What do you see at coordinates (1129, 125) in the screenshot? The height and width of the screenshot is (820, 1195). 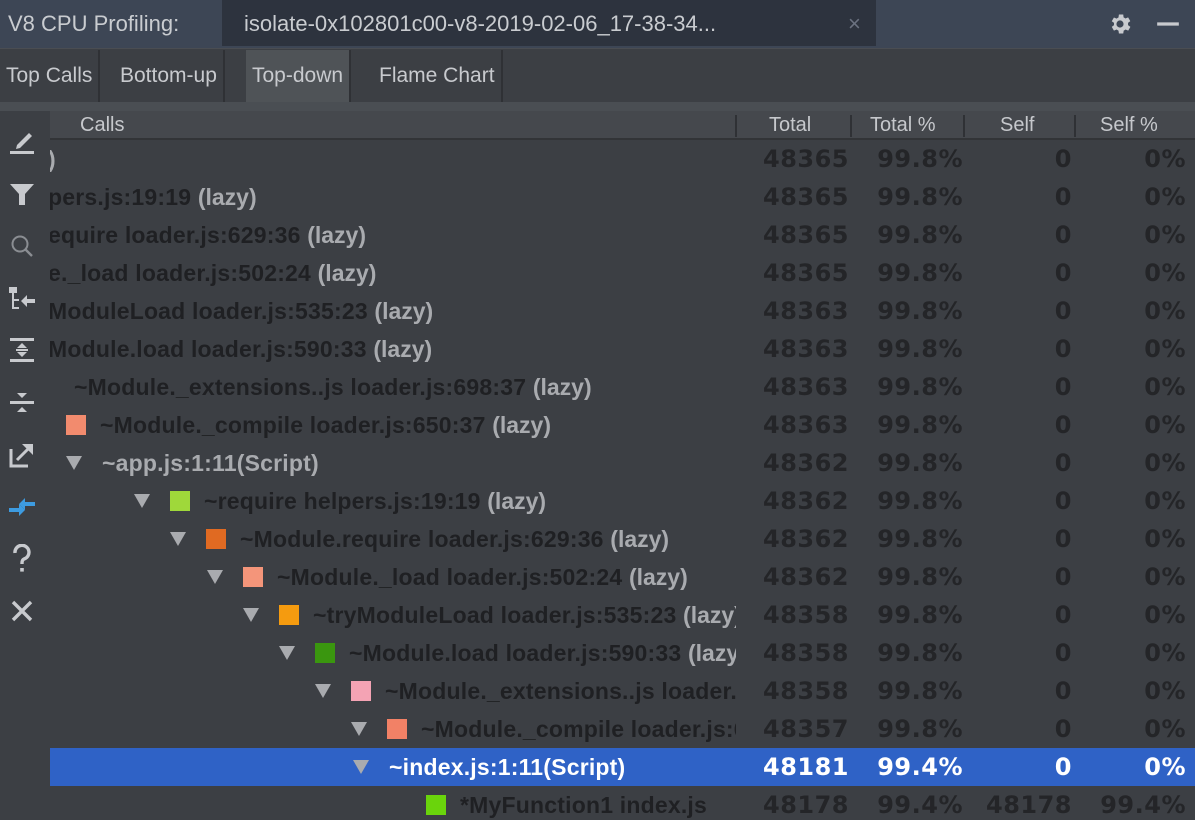 I see `column-header-self-pct: Self %` at bounding box center [1129, 125].